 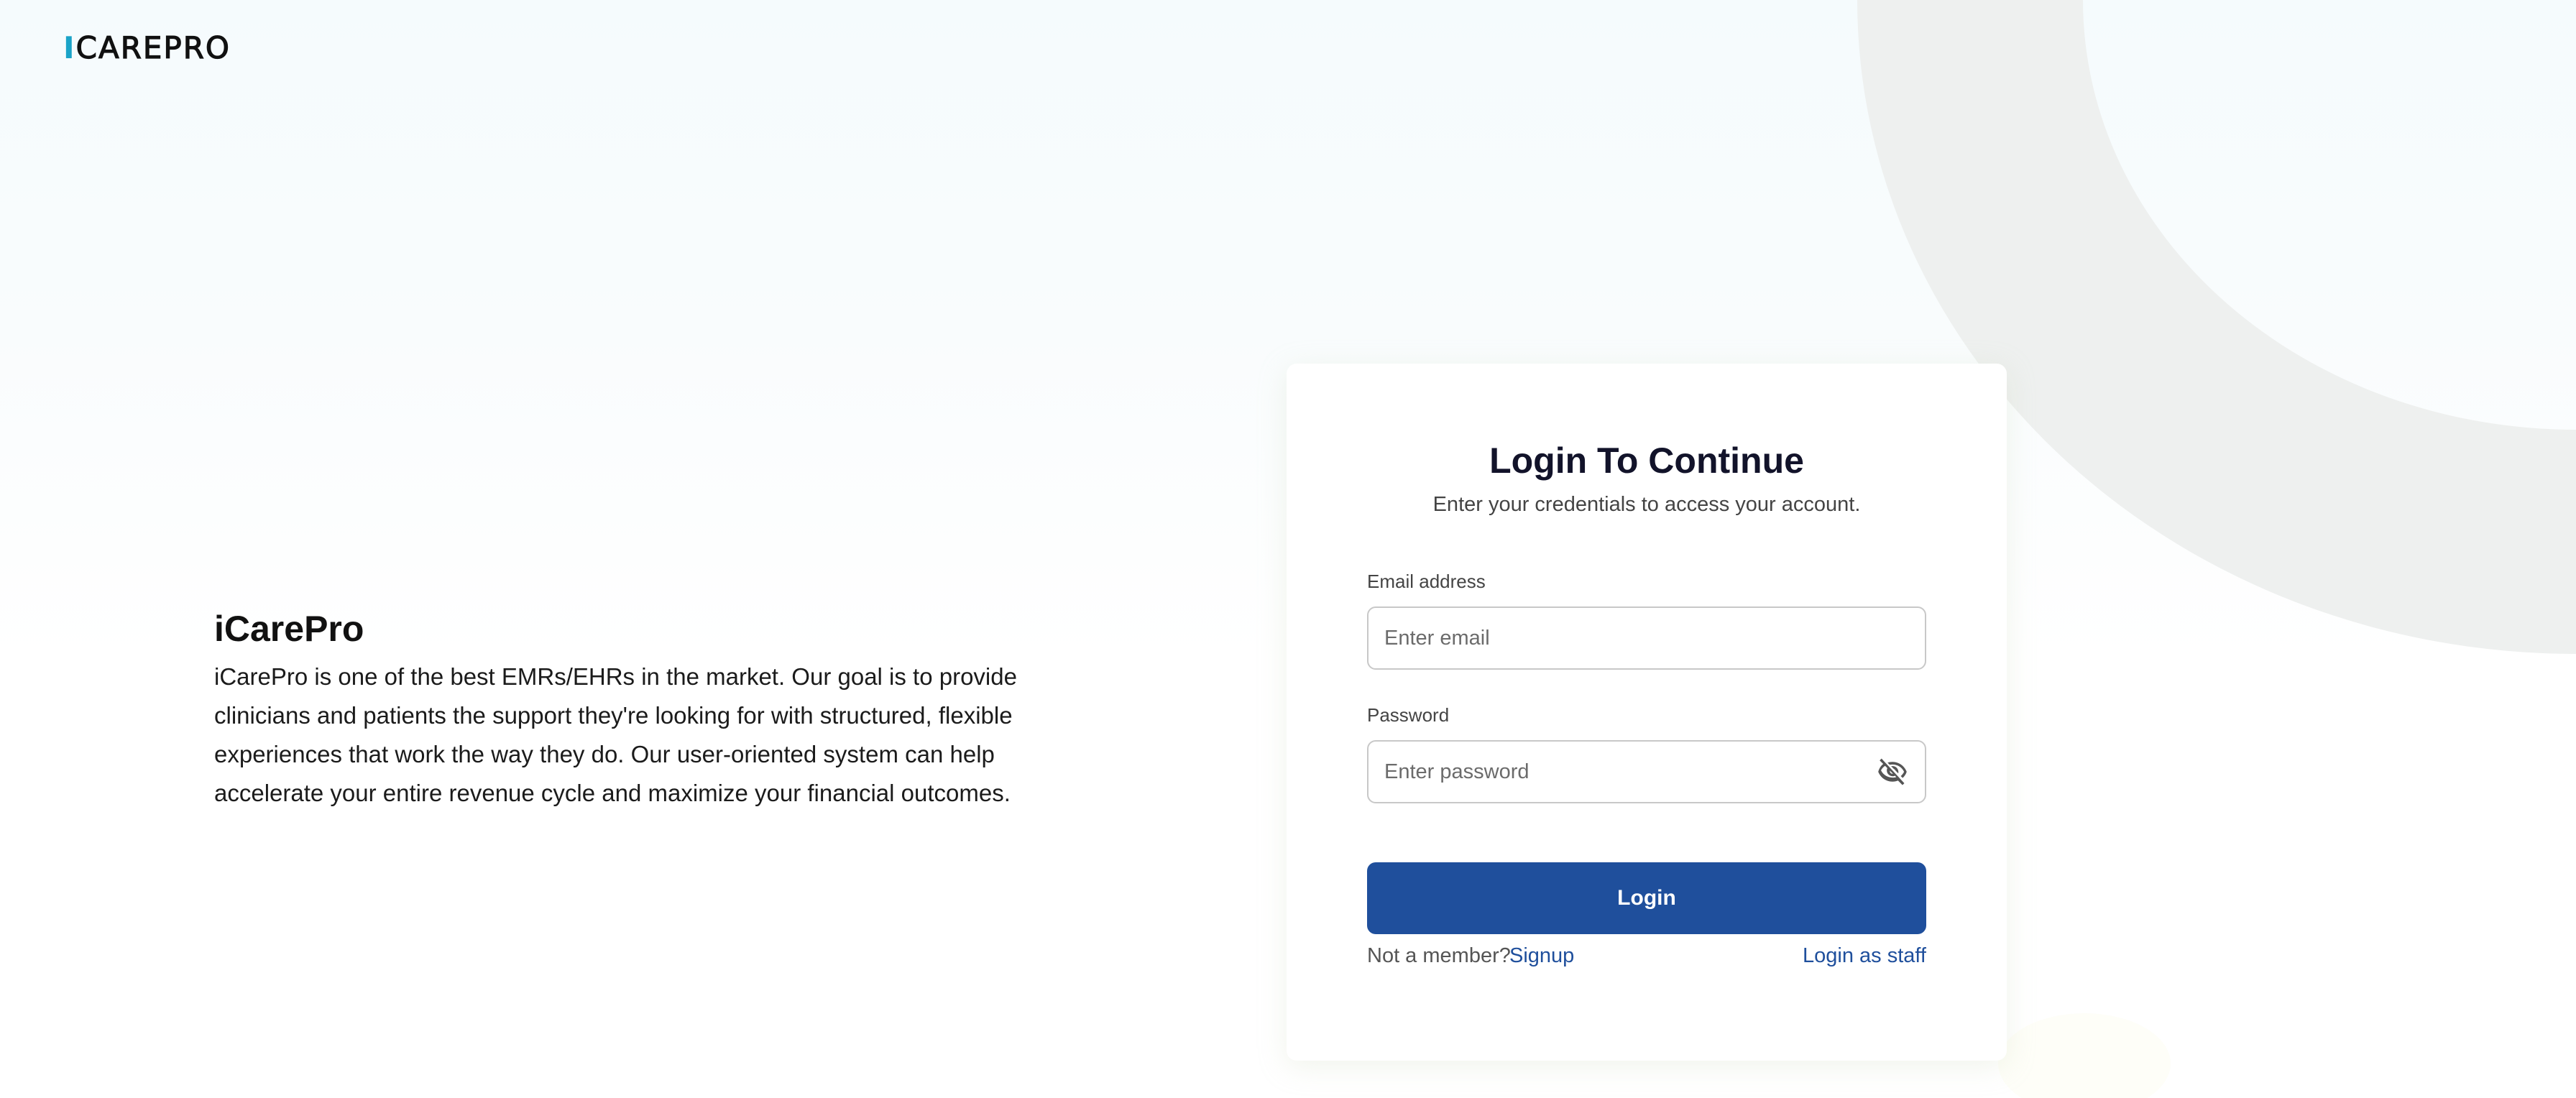 I want to click on email-input, so click(x=1628, y=638).